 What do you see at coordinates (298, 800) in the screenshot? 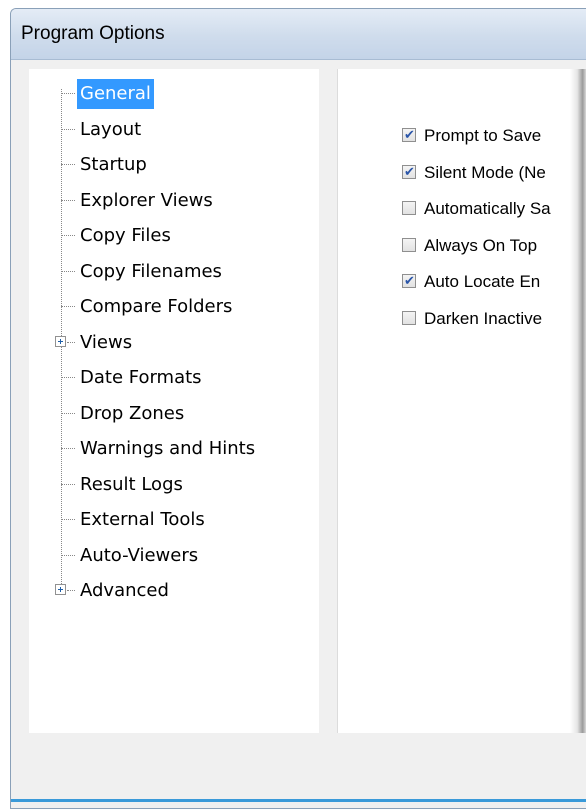
I see `bottom-accent-strip` at bounding box center [298, 800].